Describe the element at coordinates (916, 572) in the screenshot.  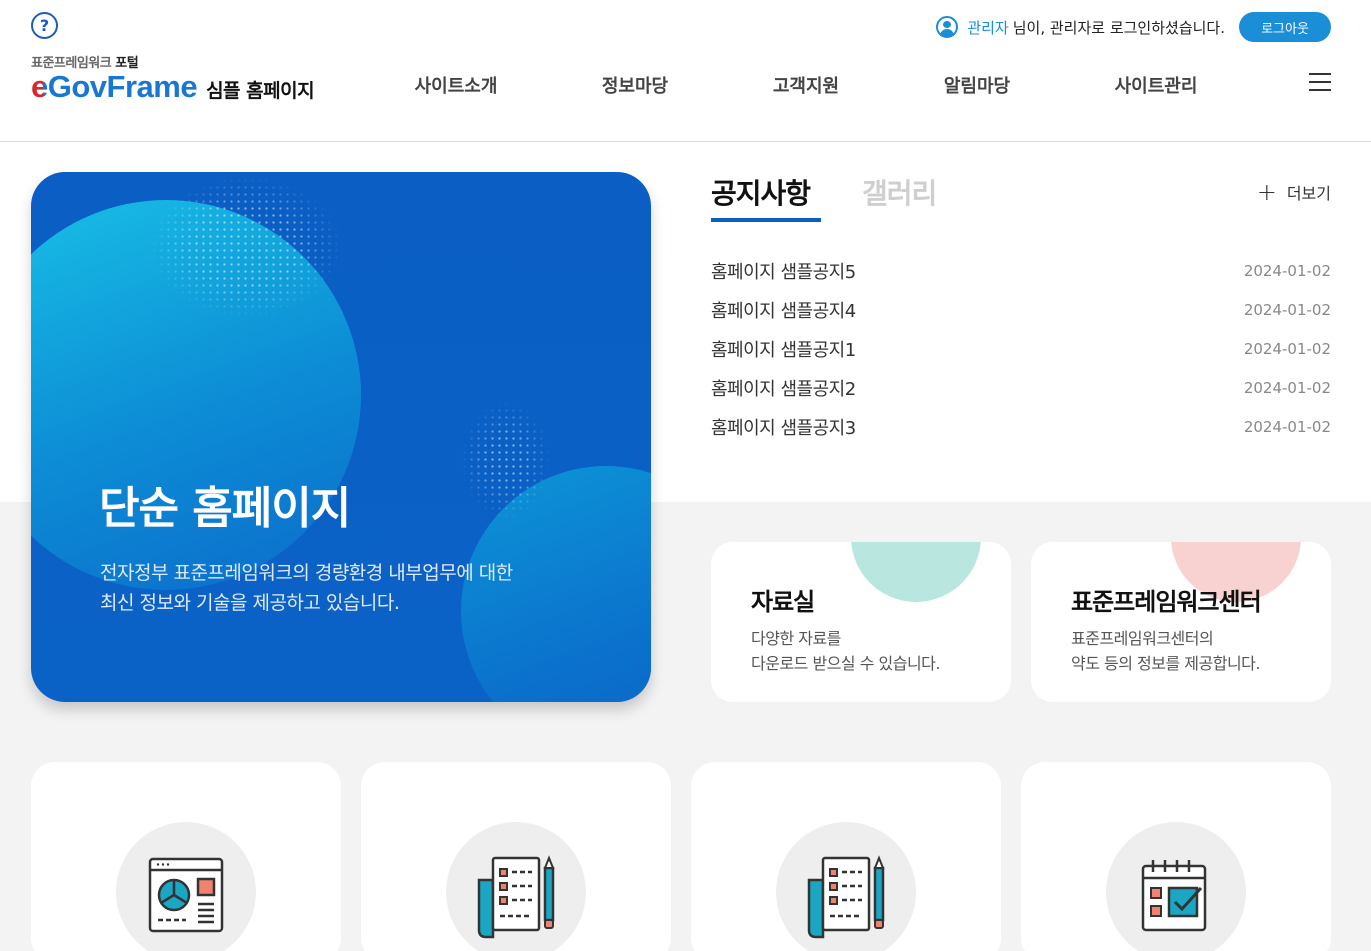
I see `card-decoration-circle` at that location.